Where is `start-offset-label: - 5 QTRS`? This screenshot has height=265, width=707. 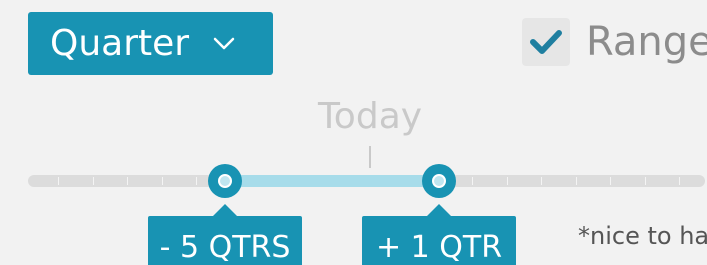 start-offset-label: - 5 QTRS is located at coordinates (225, 234).